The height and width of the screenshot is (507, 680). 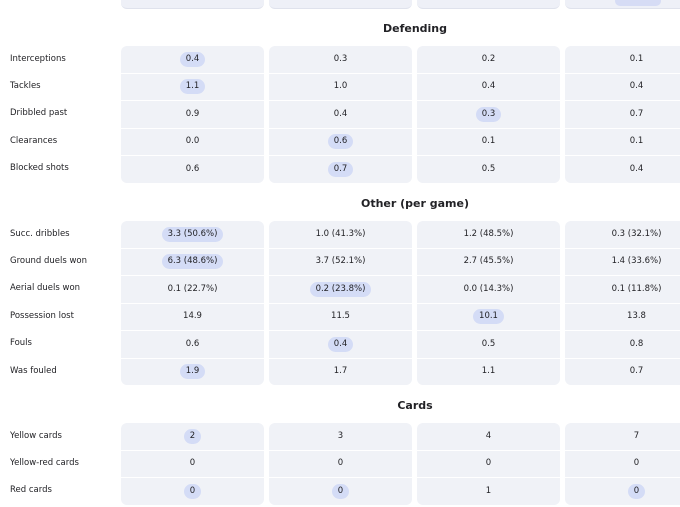 I want to click on stat-value: 0.6, so click(x=192, y=343).